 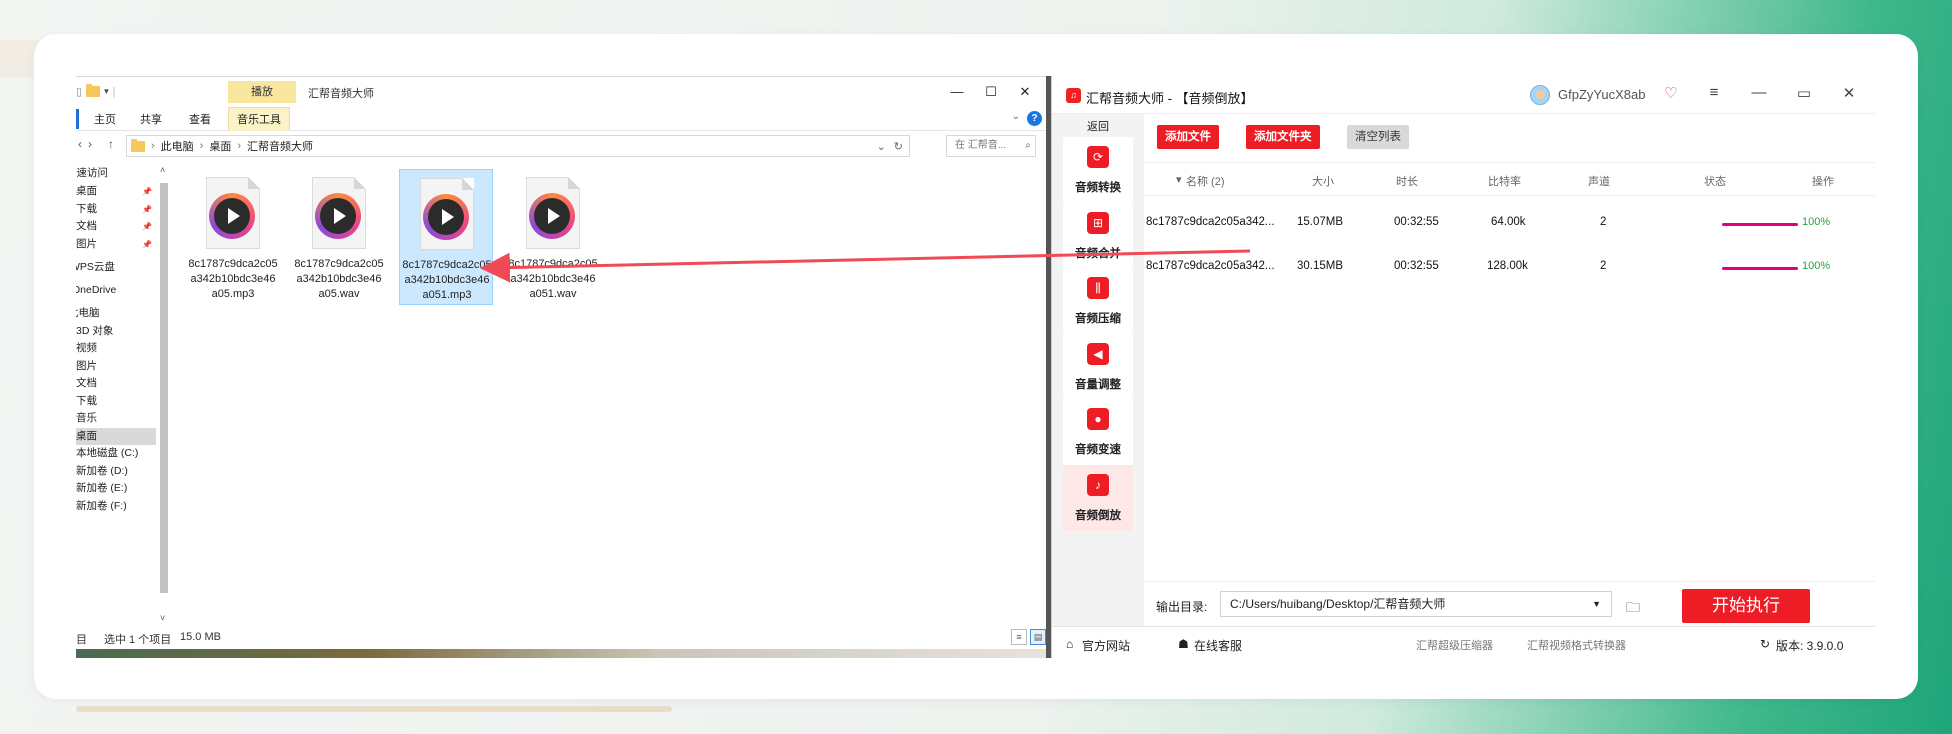 I want to click on home-icon: ⌂, so click(x=1069, y=644).